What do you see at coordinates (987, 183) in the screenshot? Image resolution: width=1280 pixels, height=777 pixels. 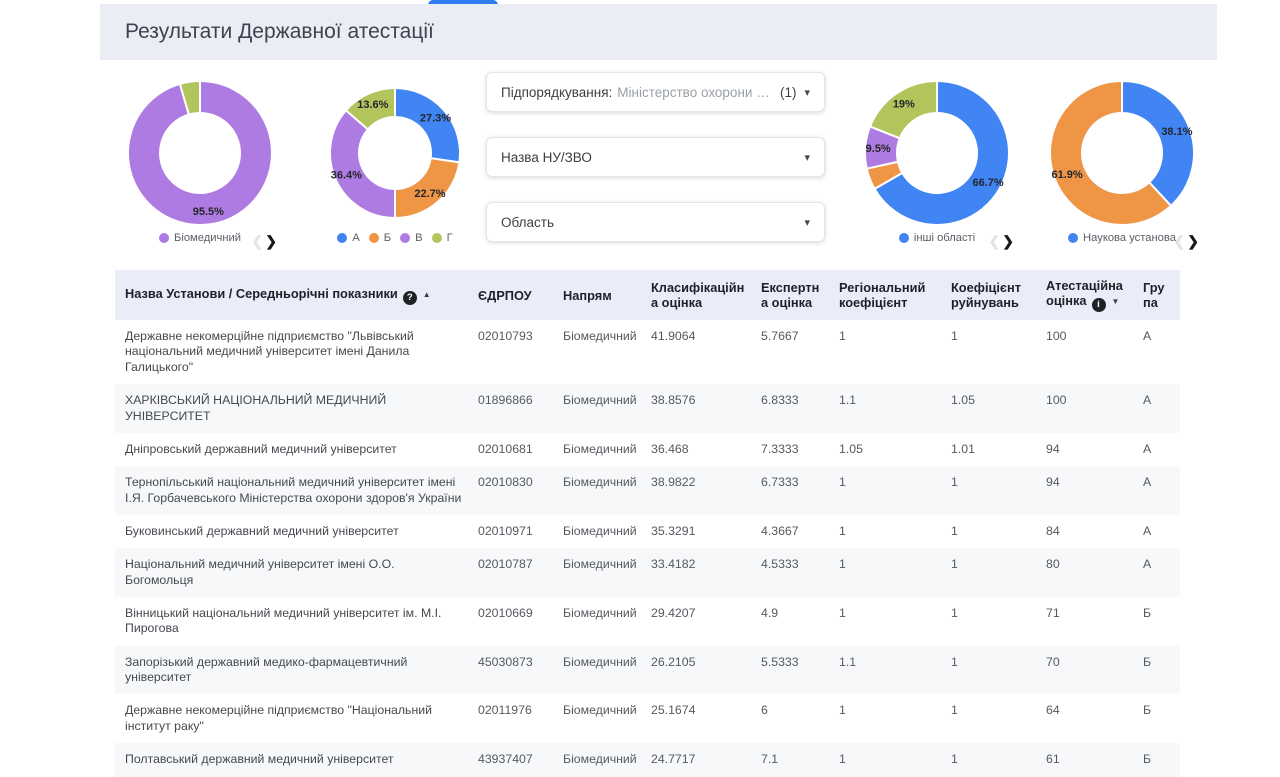 I see `slice-percent-label: 66.7%` at bounding box center [987, 183].